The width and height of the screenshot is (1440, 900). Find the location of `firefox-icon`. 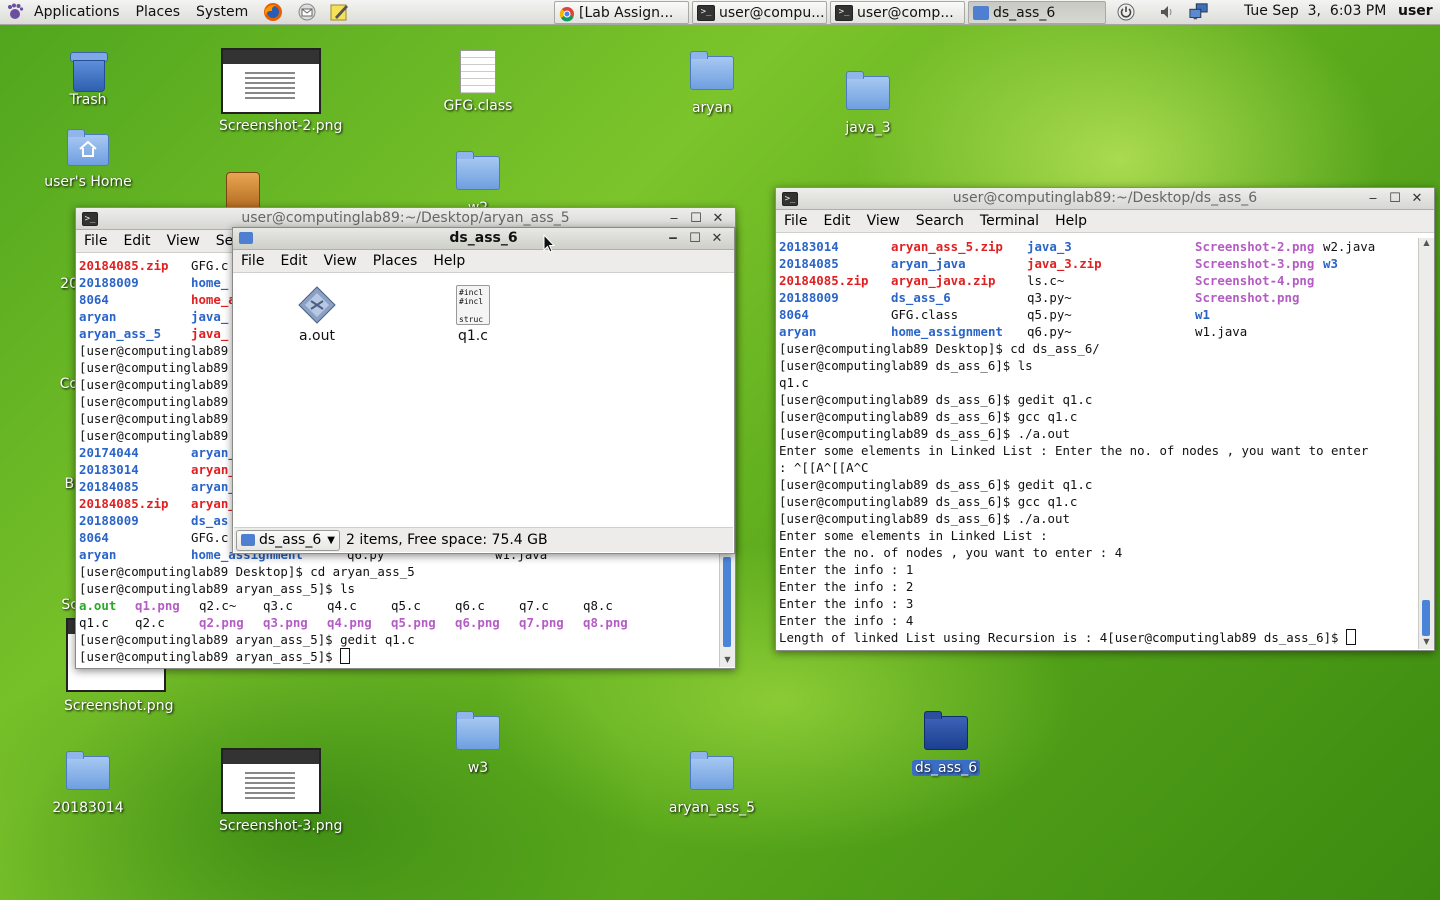

firefox-icon is located at coordinates (273, 12).